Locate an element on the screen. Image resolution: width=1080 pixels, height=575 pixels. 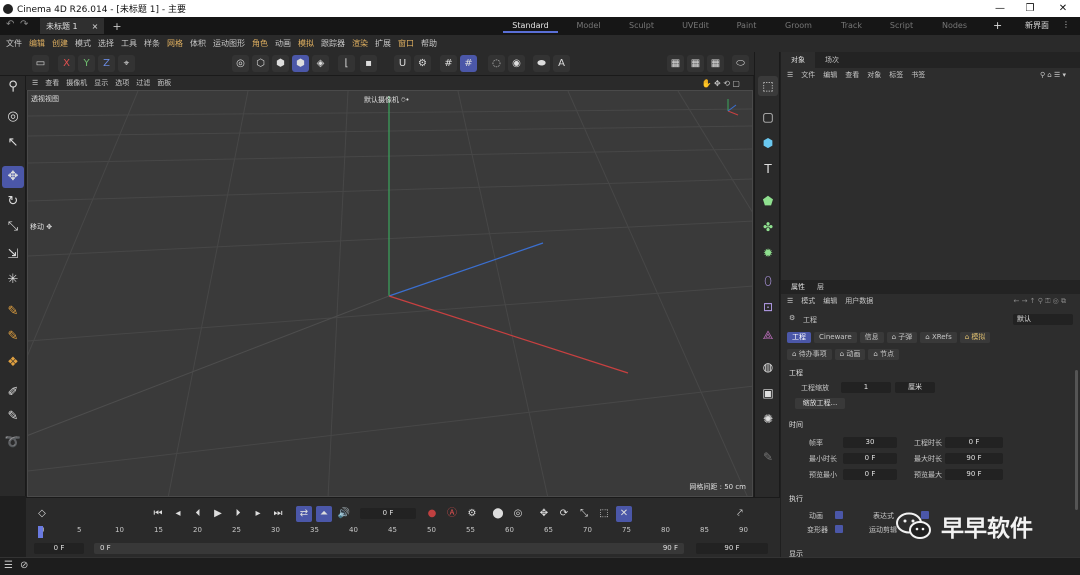
cloner-icon: ✤ is located at coordinates (768, 227).